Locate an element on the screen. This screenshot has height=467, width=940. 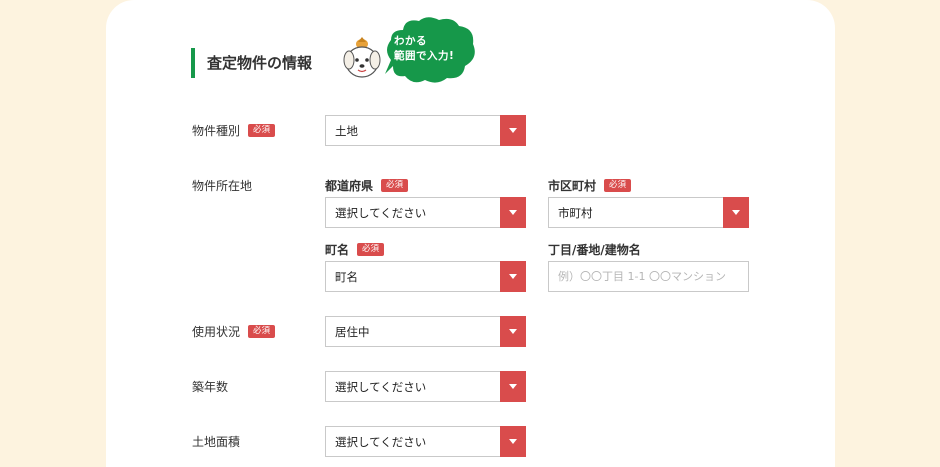
building-age-value: 選択してください is located at coordinates (381, 386).